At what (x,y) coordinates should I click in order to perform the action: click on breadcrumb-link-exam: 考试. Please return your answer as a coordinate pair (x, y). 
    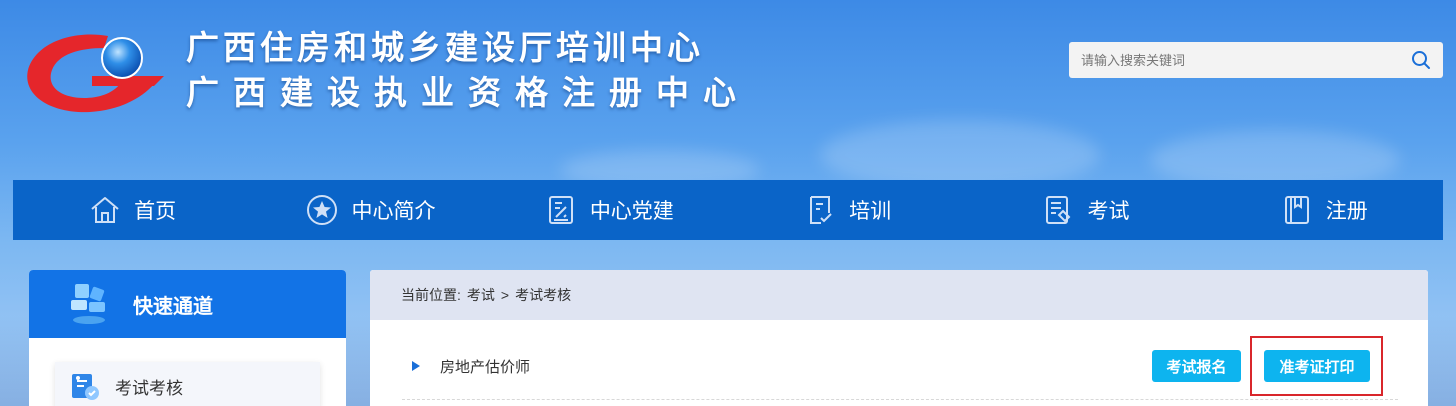
    Looking at the image, I should click on (481, 295).